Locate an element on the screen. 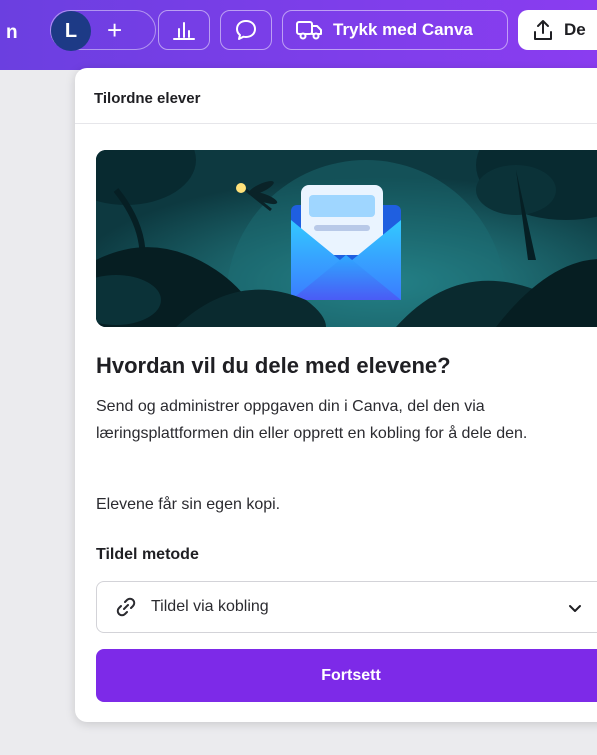 Image resolution: width=597 pixels, height=755 pixels. comment-icon is located at coordinates (246, 30).